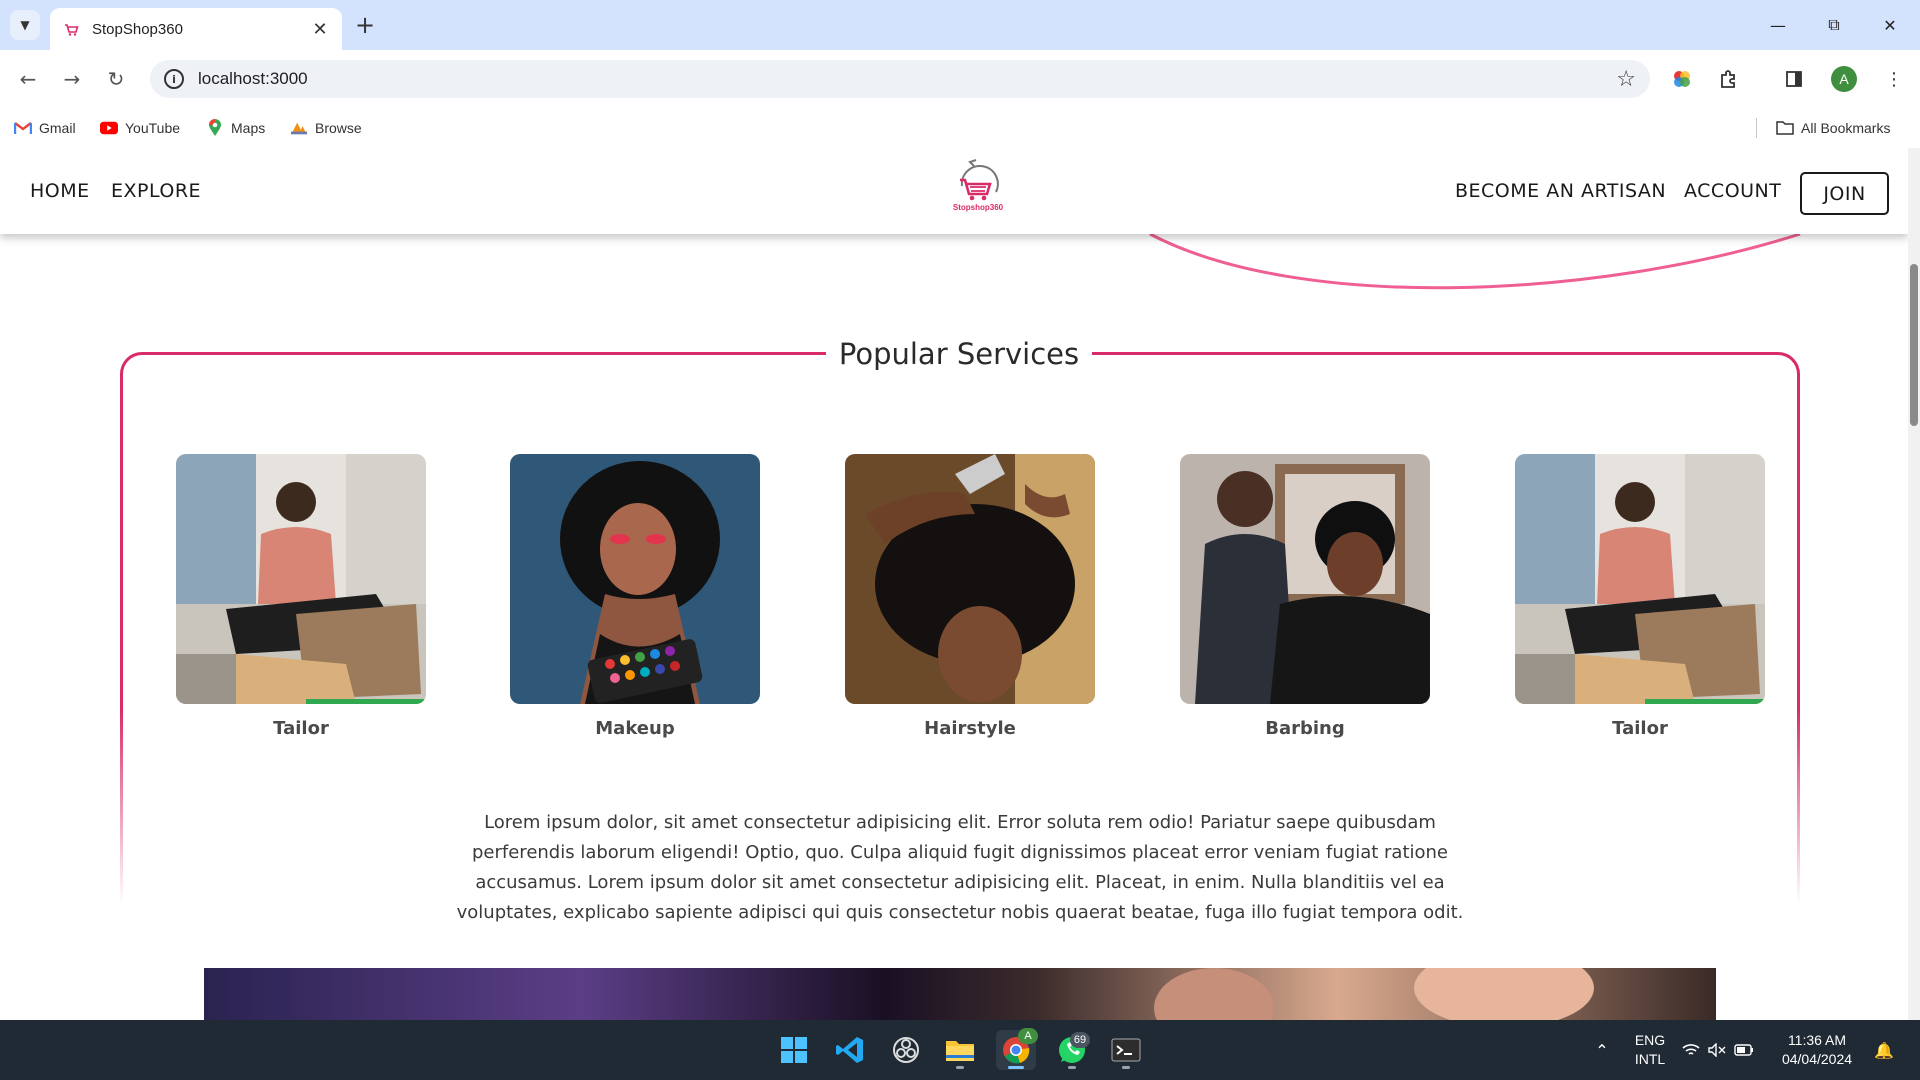 Image resolution: width=1920 pixels, height=1080 pixels. I want to click on language-label: ENG, so click(1650, 1040).